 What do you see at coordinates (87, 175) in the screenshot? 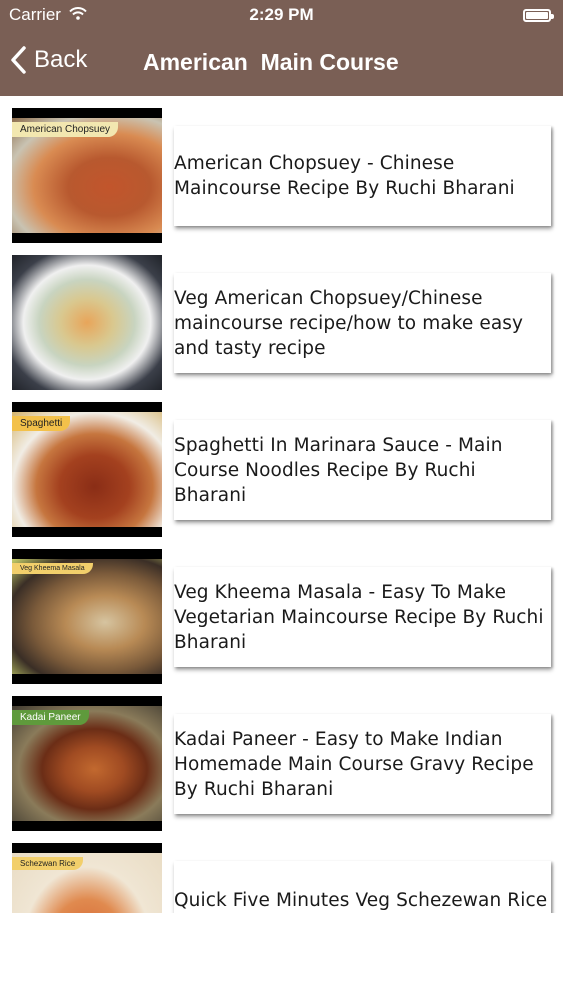
I see `recipe-thumbnail: American Chopsuey` at bounding box center [87, 175].